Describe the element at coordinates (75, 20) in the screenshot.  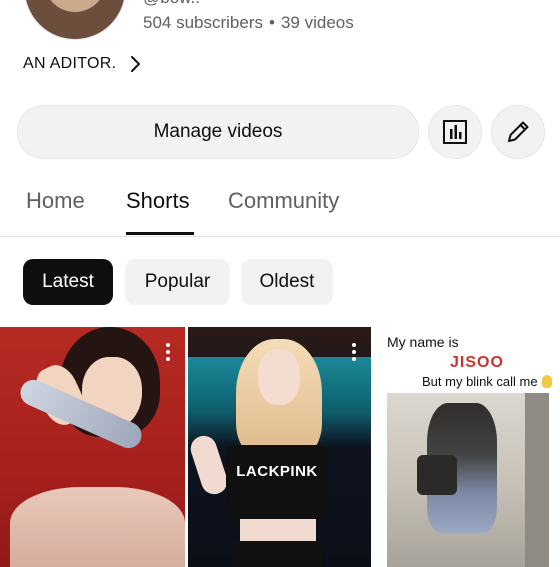
I see `channel-avatar` at that location.